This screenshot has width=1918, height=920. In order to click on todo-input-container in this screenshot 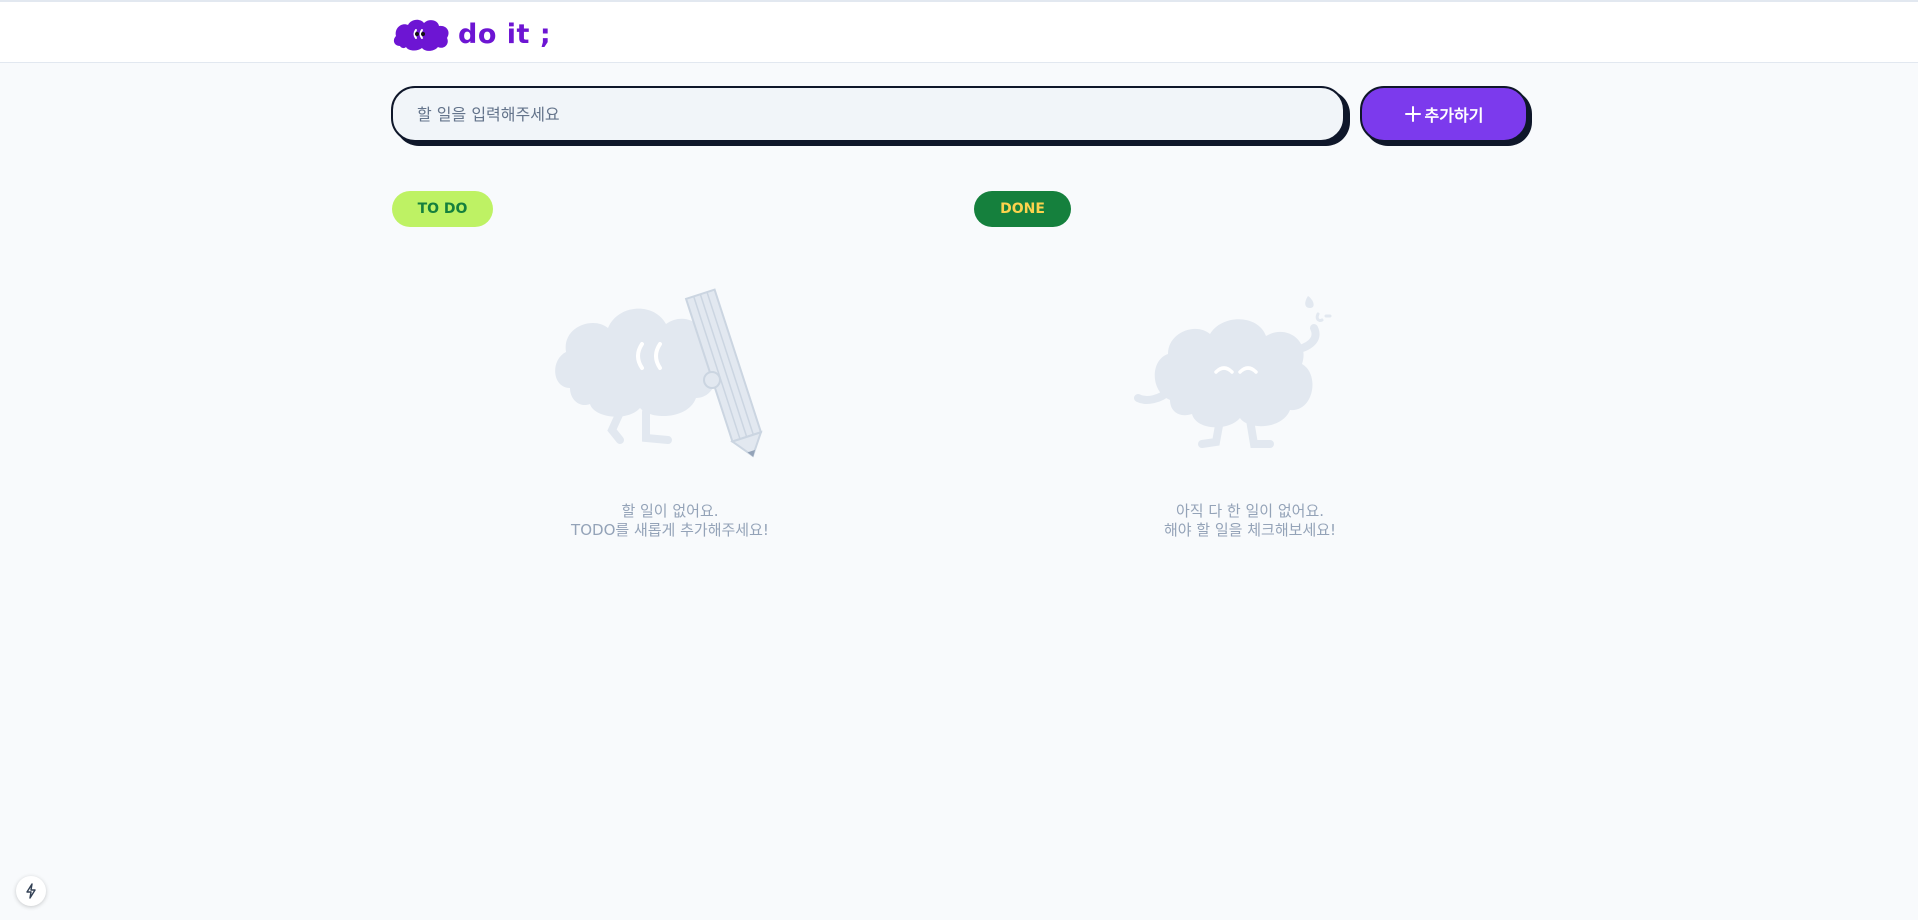, I will do `click(870, 116)`.